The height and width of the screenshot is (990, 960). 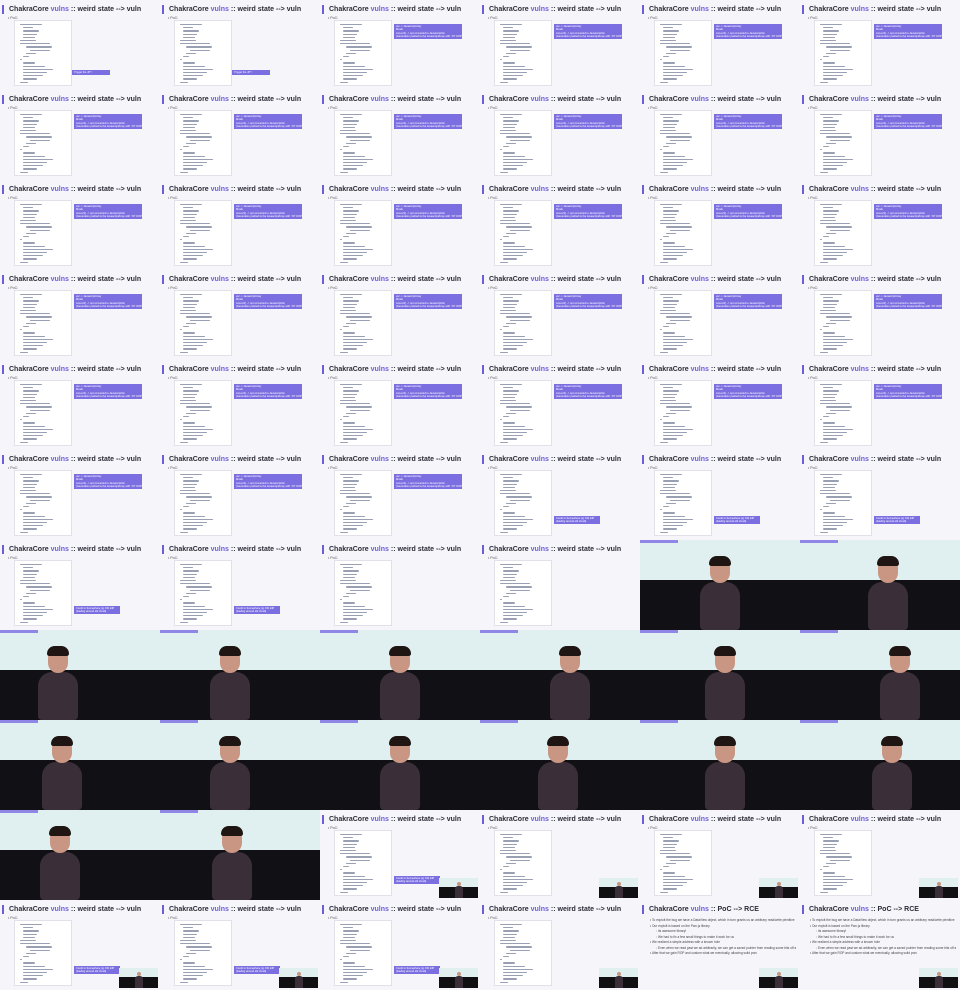 What do you see at coordinates (555, 99) in the screenshot?
I see `slide-title: ChakraCore vulns :: weird state --> vuln` at bounding box center [555, 99].